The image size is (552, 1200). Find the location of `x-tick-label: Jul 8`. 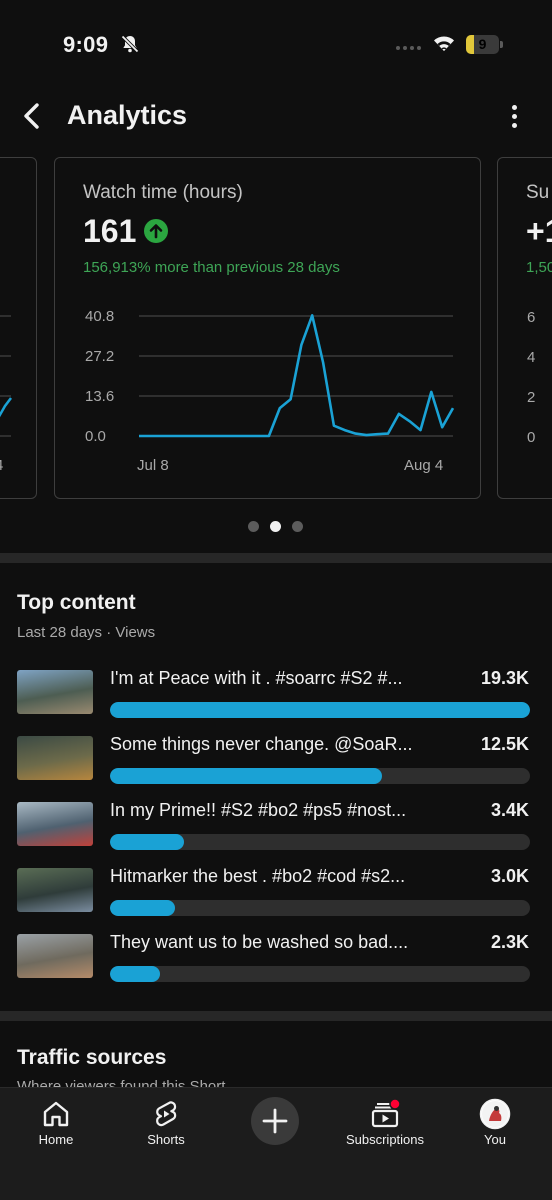

x-tick-label: Jul 8 is located at coordinates (153, 465).